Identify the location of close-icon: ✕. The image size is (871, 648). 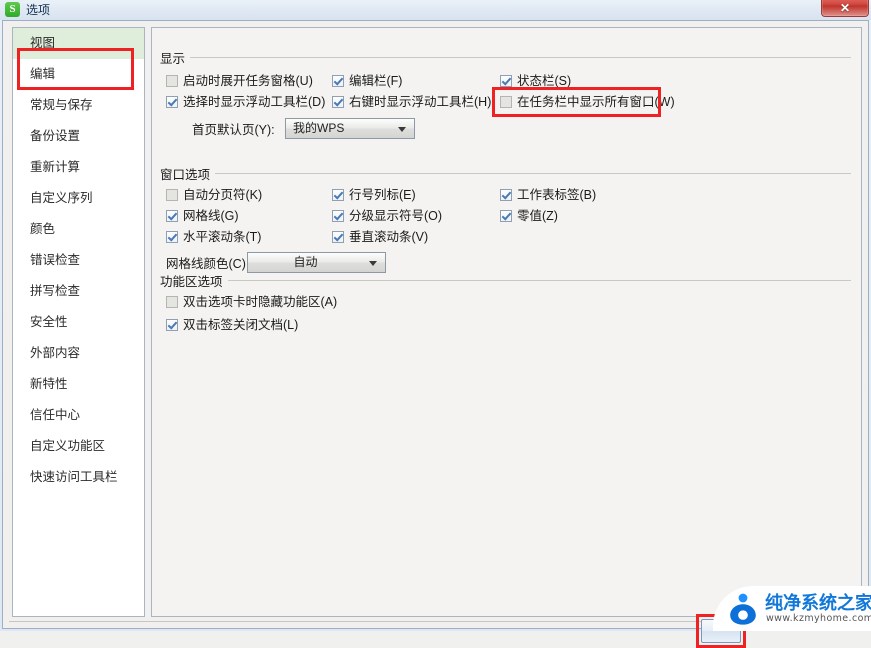
(845, 8).